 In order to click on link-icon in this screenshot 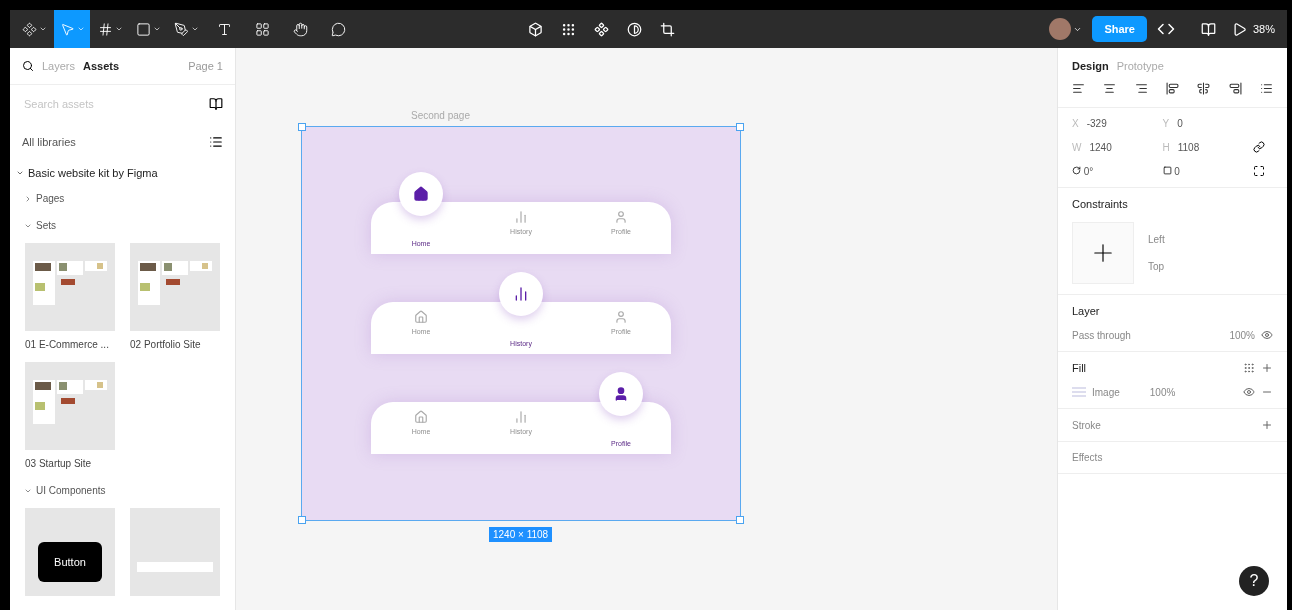, I will do `click(1259, 147)`.